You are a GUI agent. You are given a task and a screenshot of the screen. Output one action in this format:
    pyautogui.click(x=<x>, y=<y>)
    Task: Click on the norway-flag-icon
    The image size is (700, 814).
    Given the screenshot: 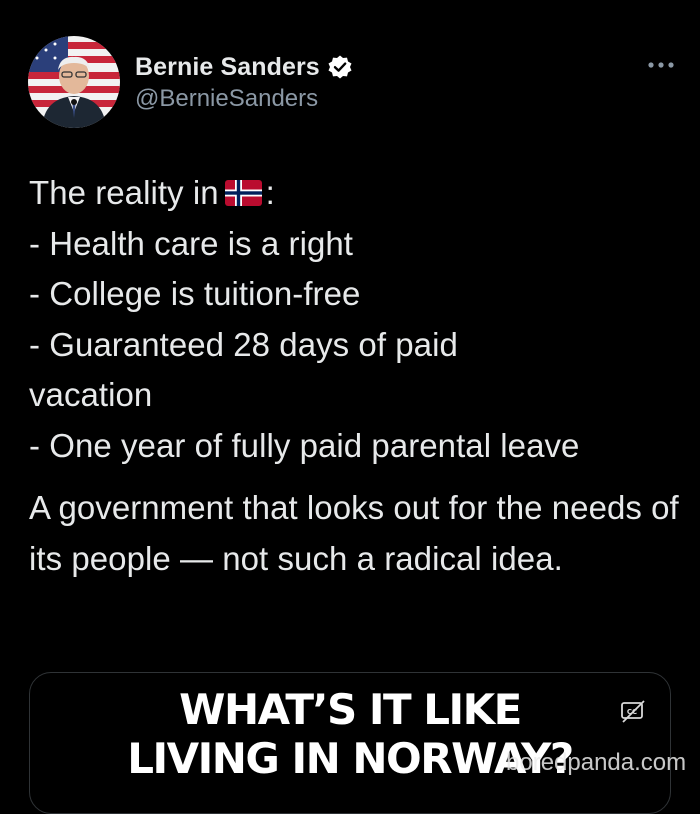 What is the action you would take?
    pyautogui.click(x=243, y=188)
    